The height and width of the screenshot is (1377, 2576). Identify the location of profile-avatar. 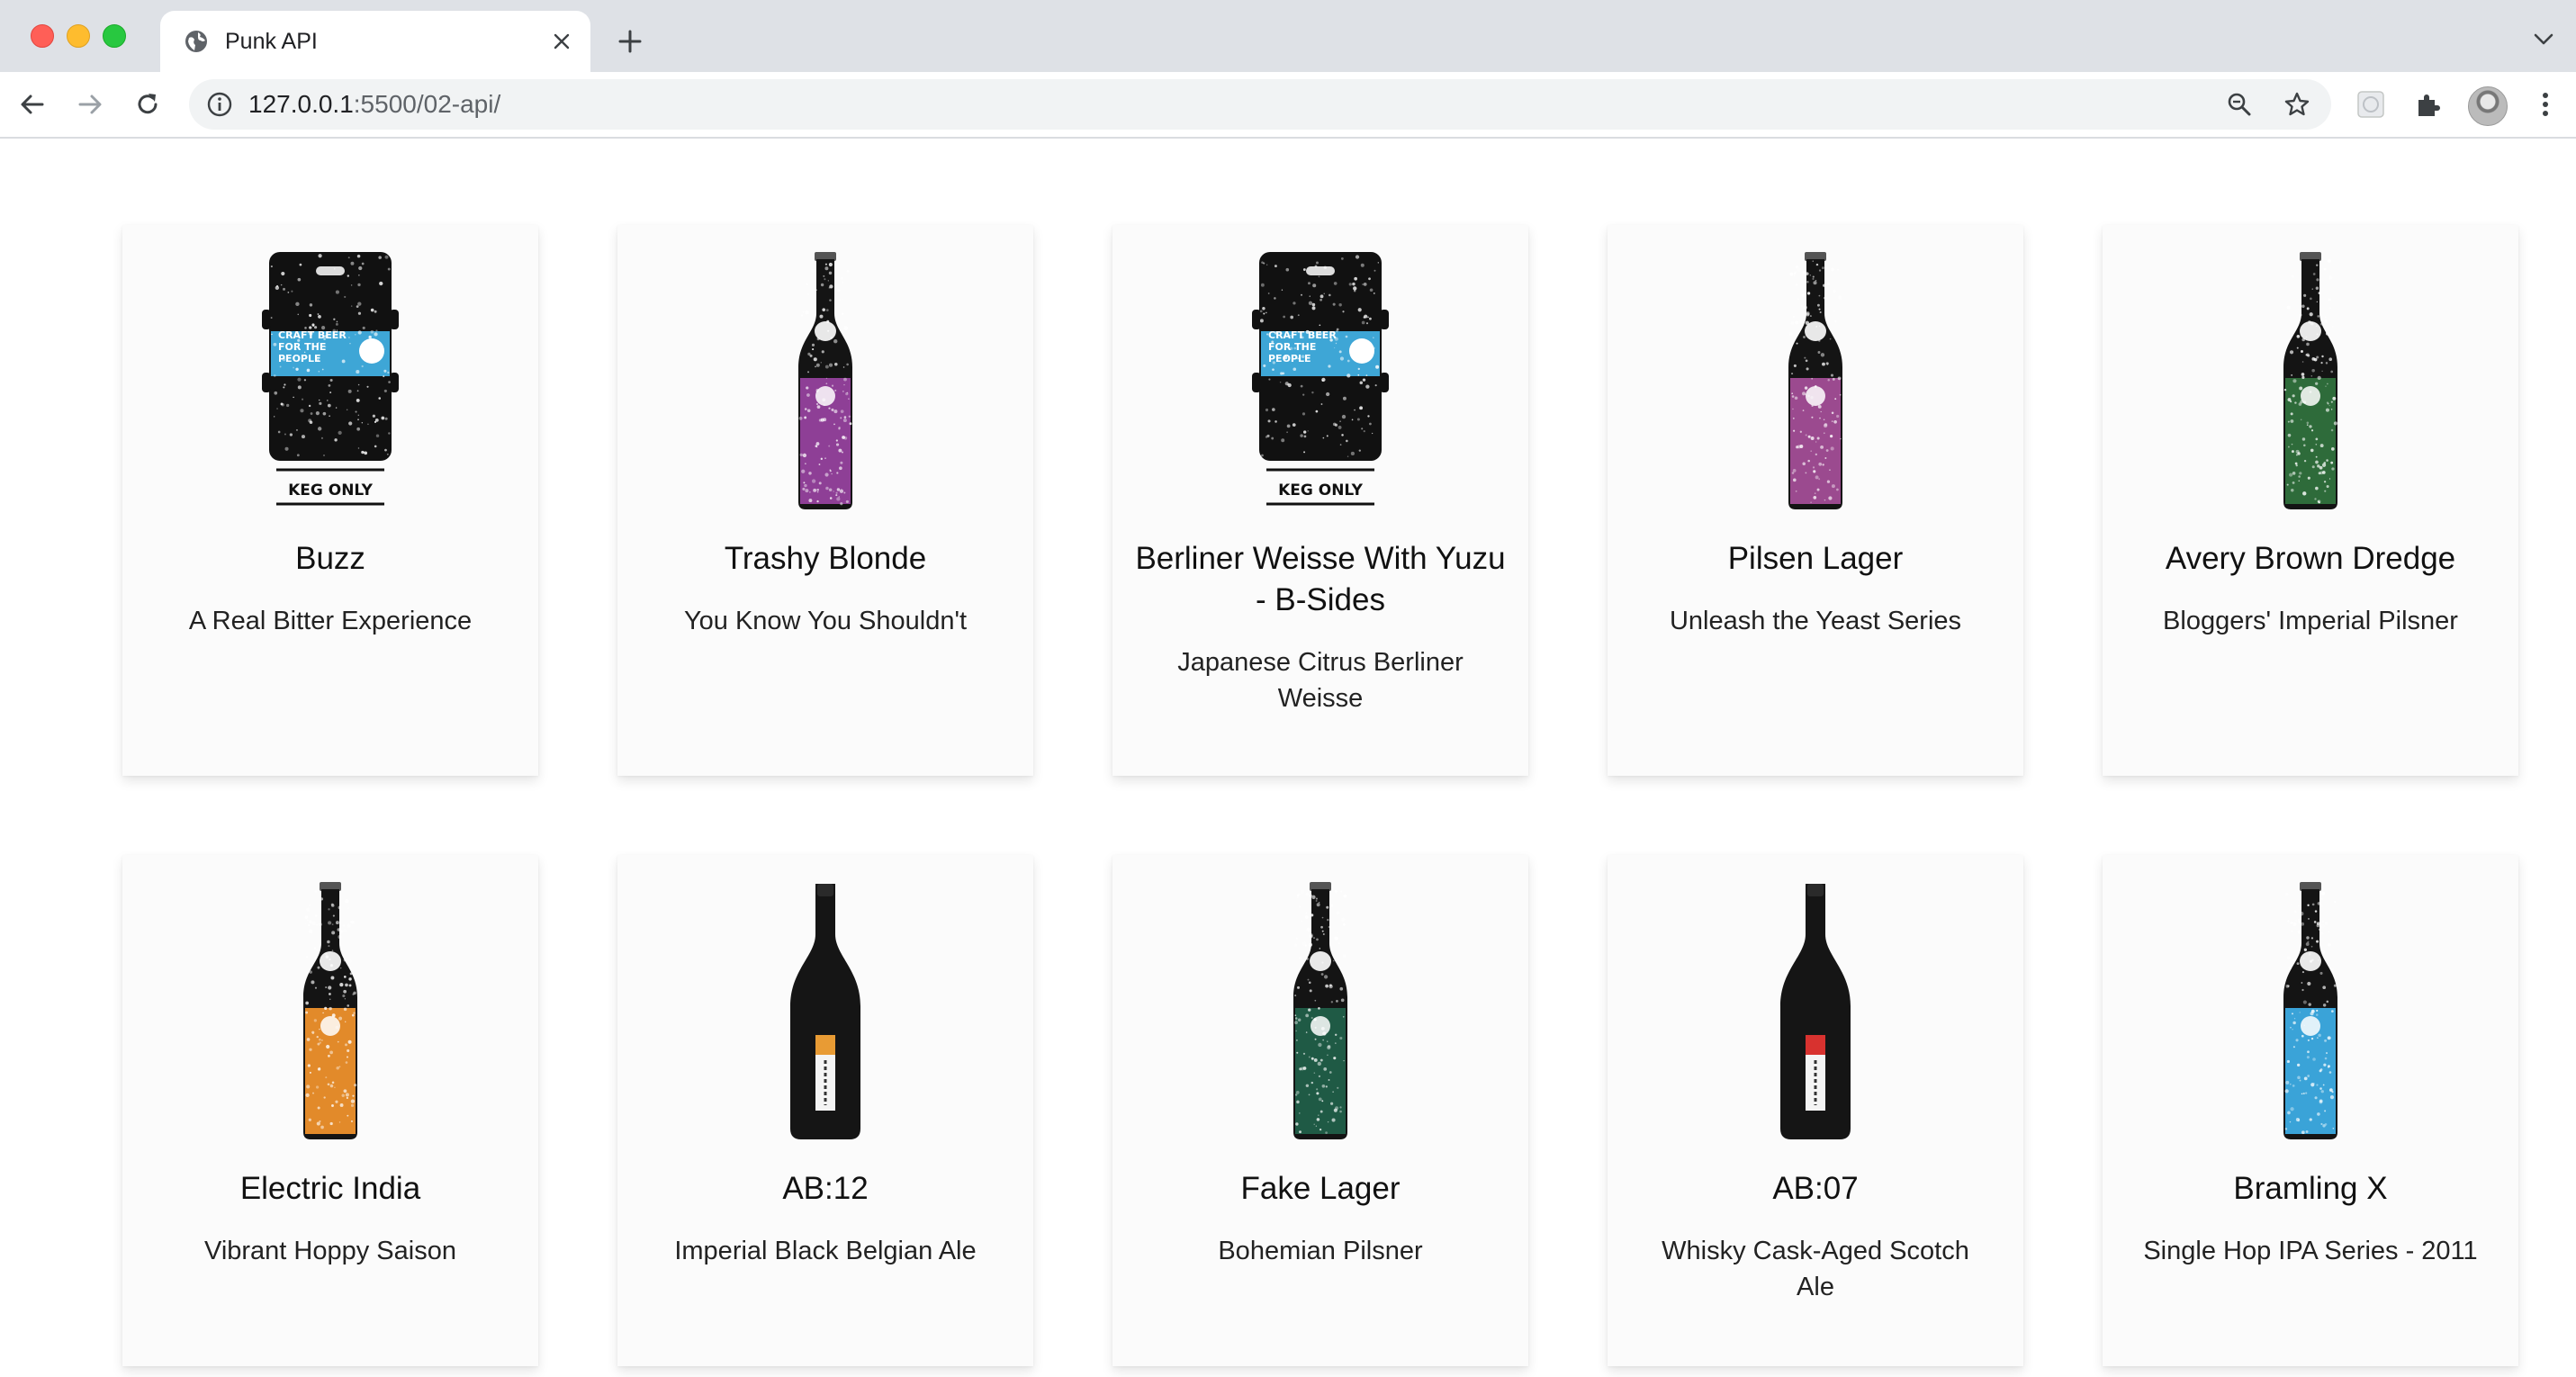
(2488, 106).